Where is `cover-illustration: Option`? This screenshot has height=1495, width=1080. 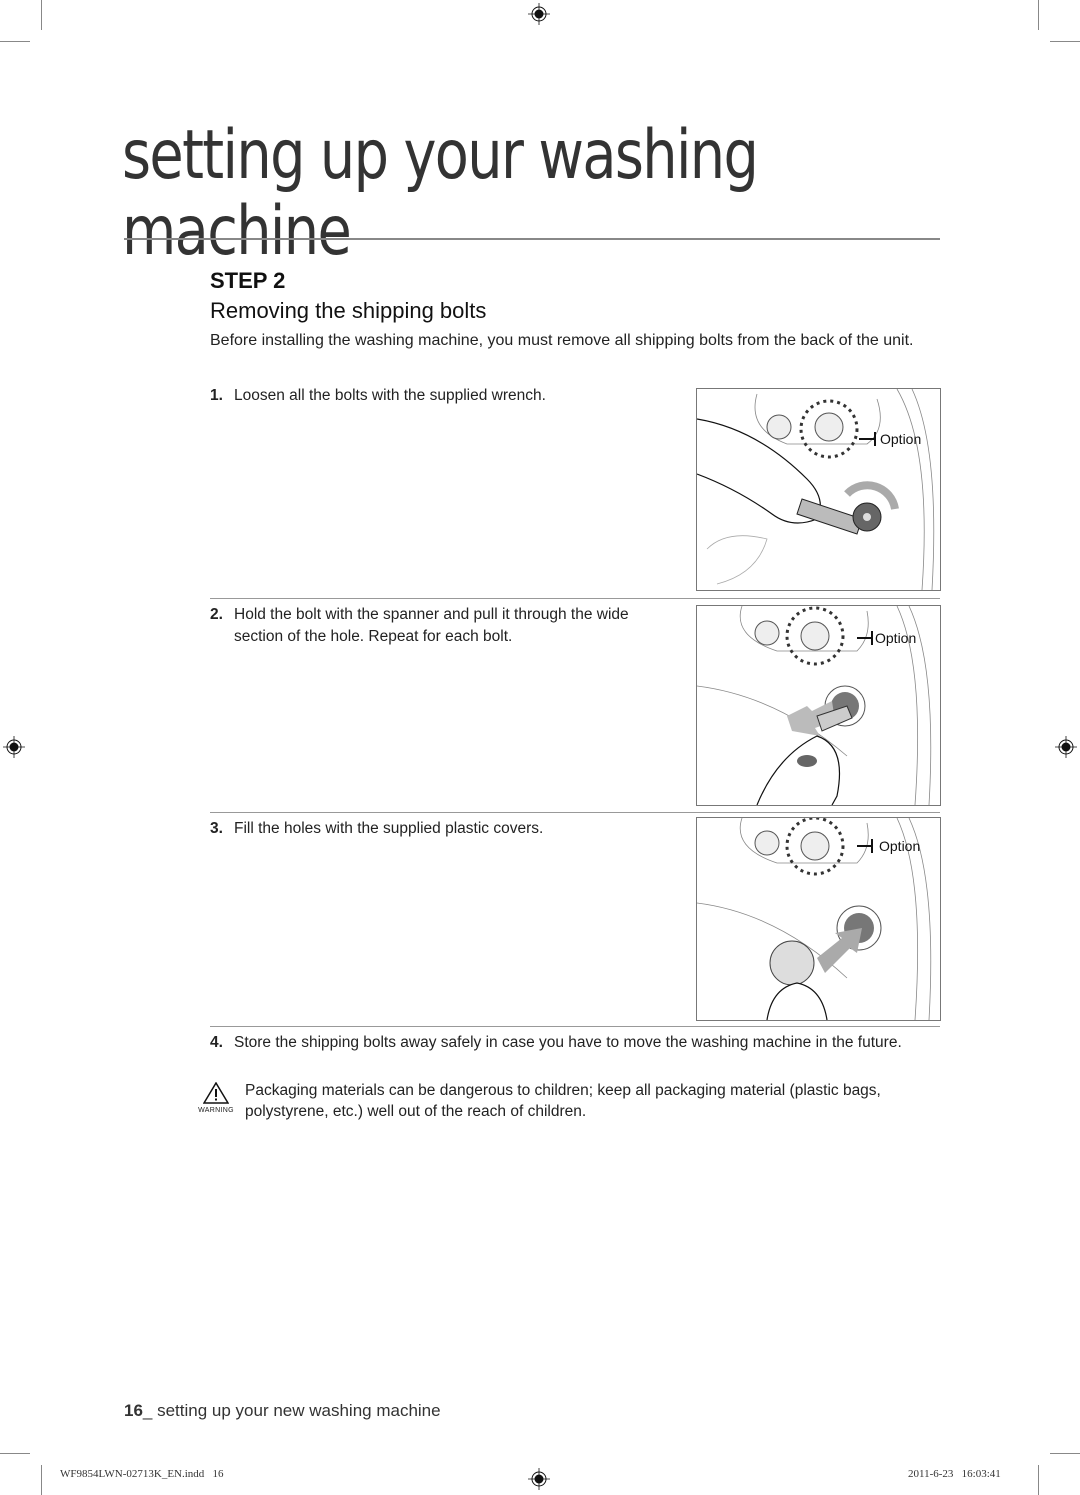 cover-illustration: Option is located at coordinates (814, 919).